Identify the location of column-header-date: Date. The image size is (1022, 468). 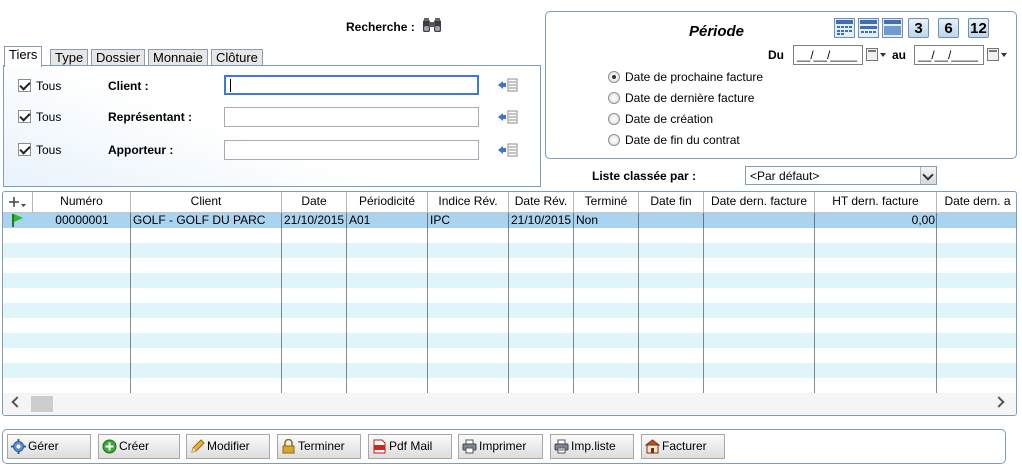
(314, 202).